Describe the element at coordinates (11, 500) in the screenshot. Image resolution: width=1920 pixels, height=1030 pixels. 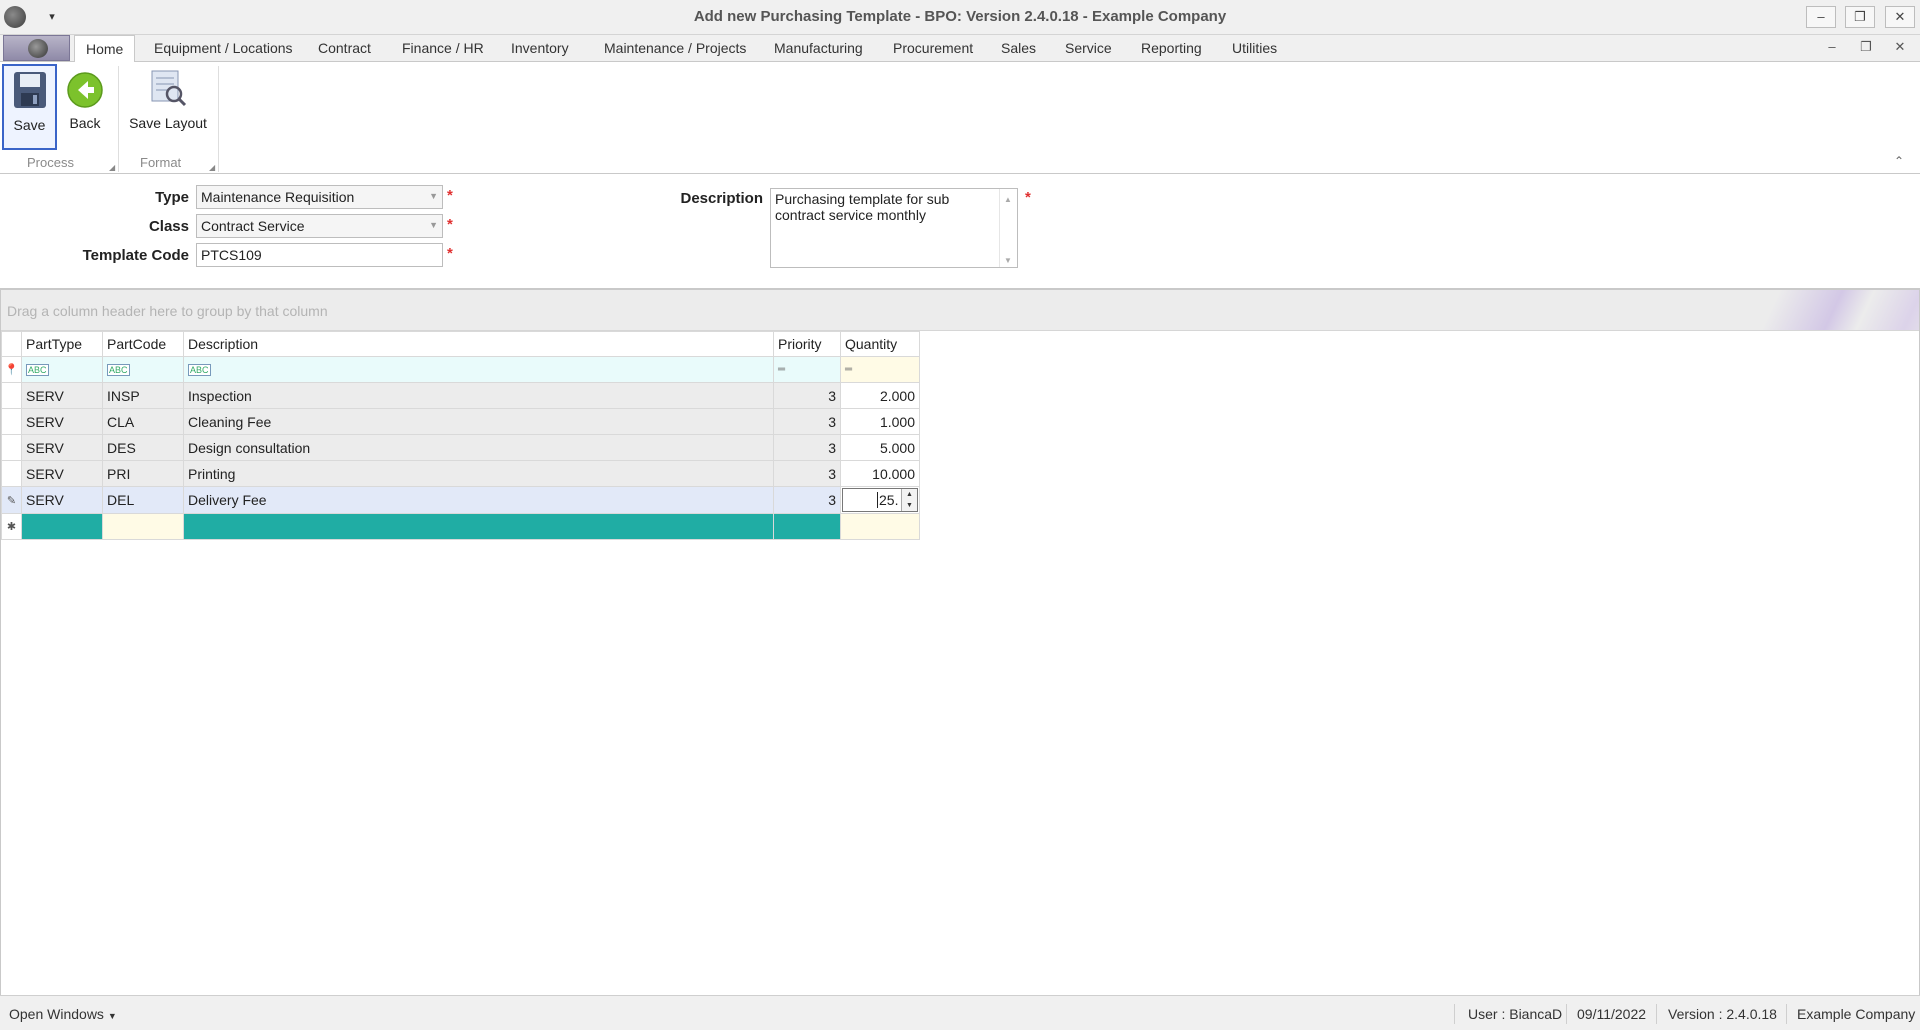
I see `pencil-edit-icon: ✎` at that location.